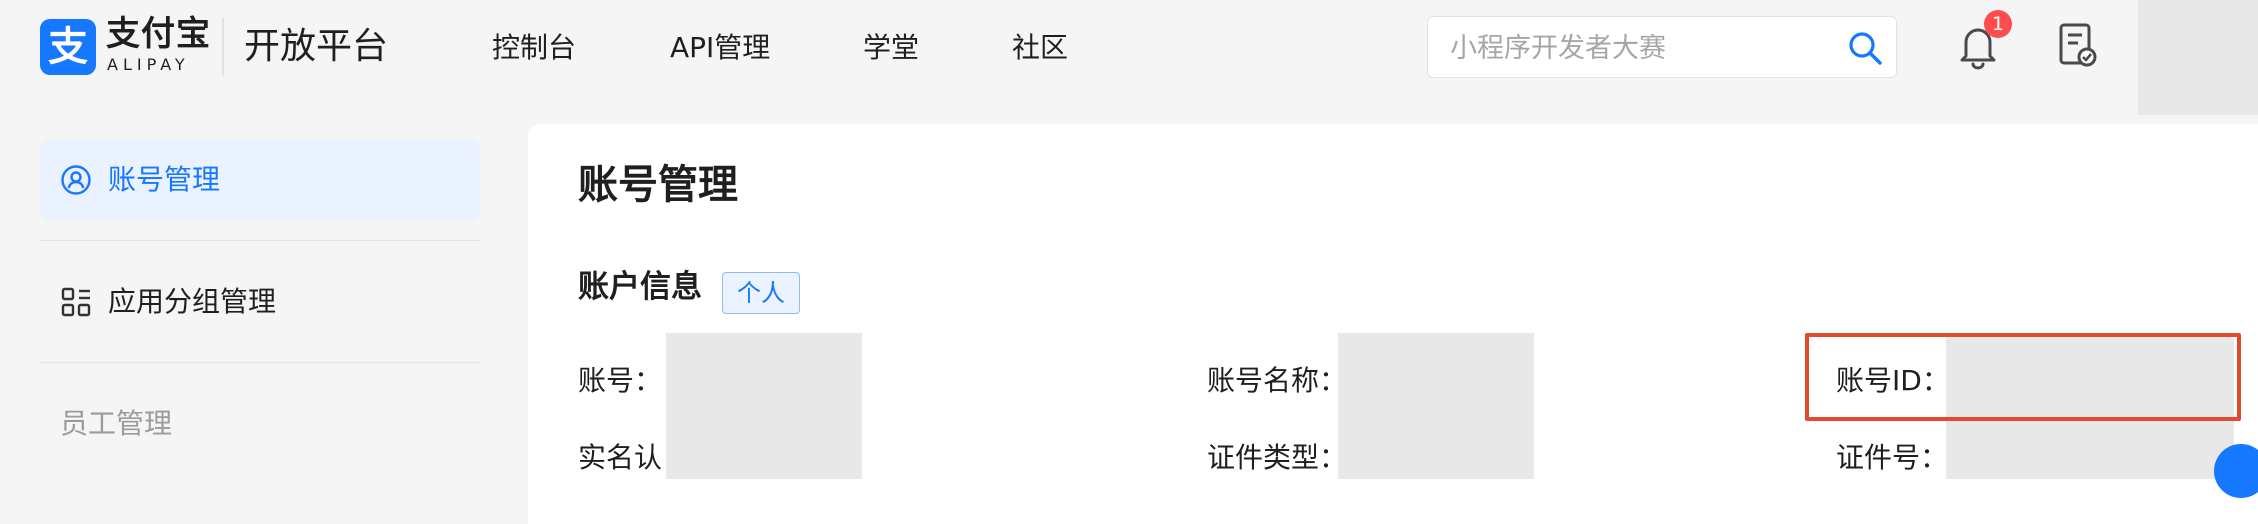 The width and height of the screenshot is (2258, 524). I want to click on field-label-id-number: 证件号：, so click(1892, 457).